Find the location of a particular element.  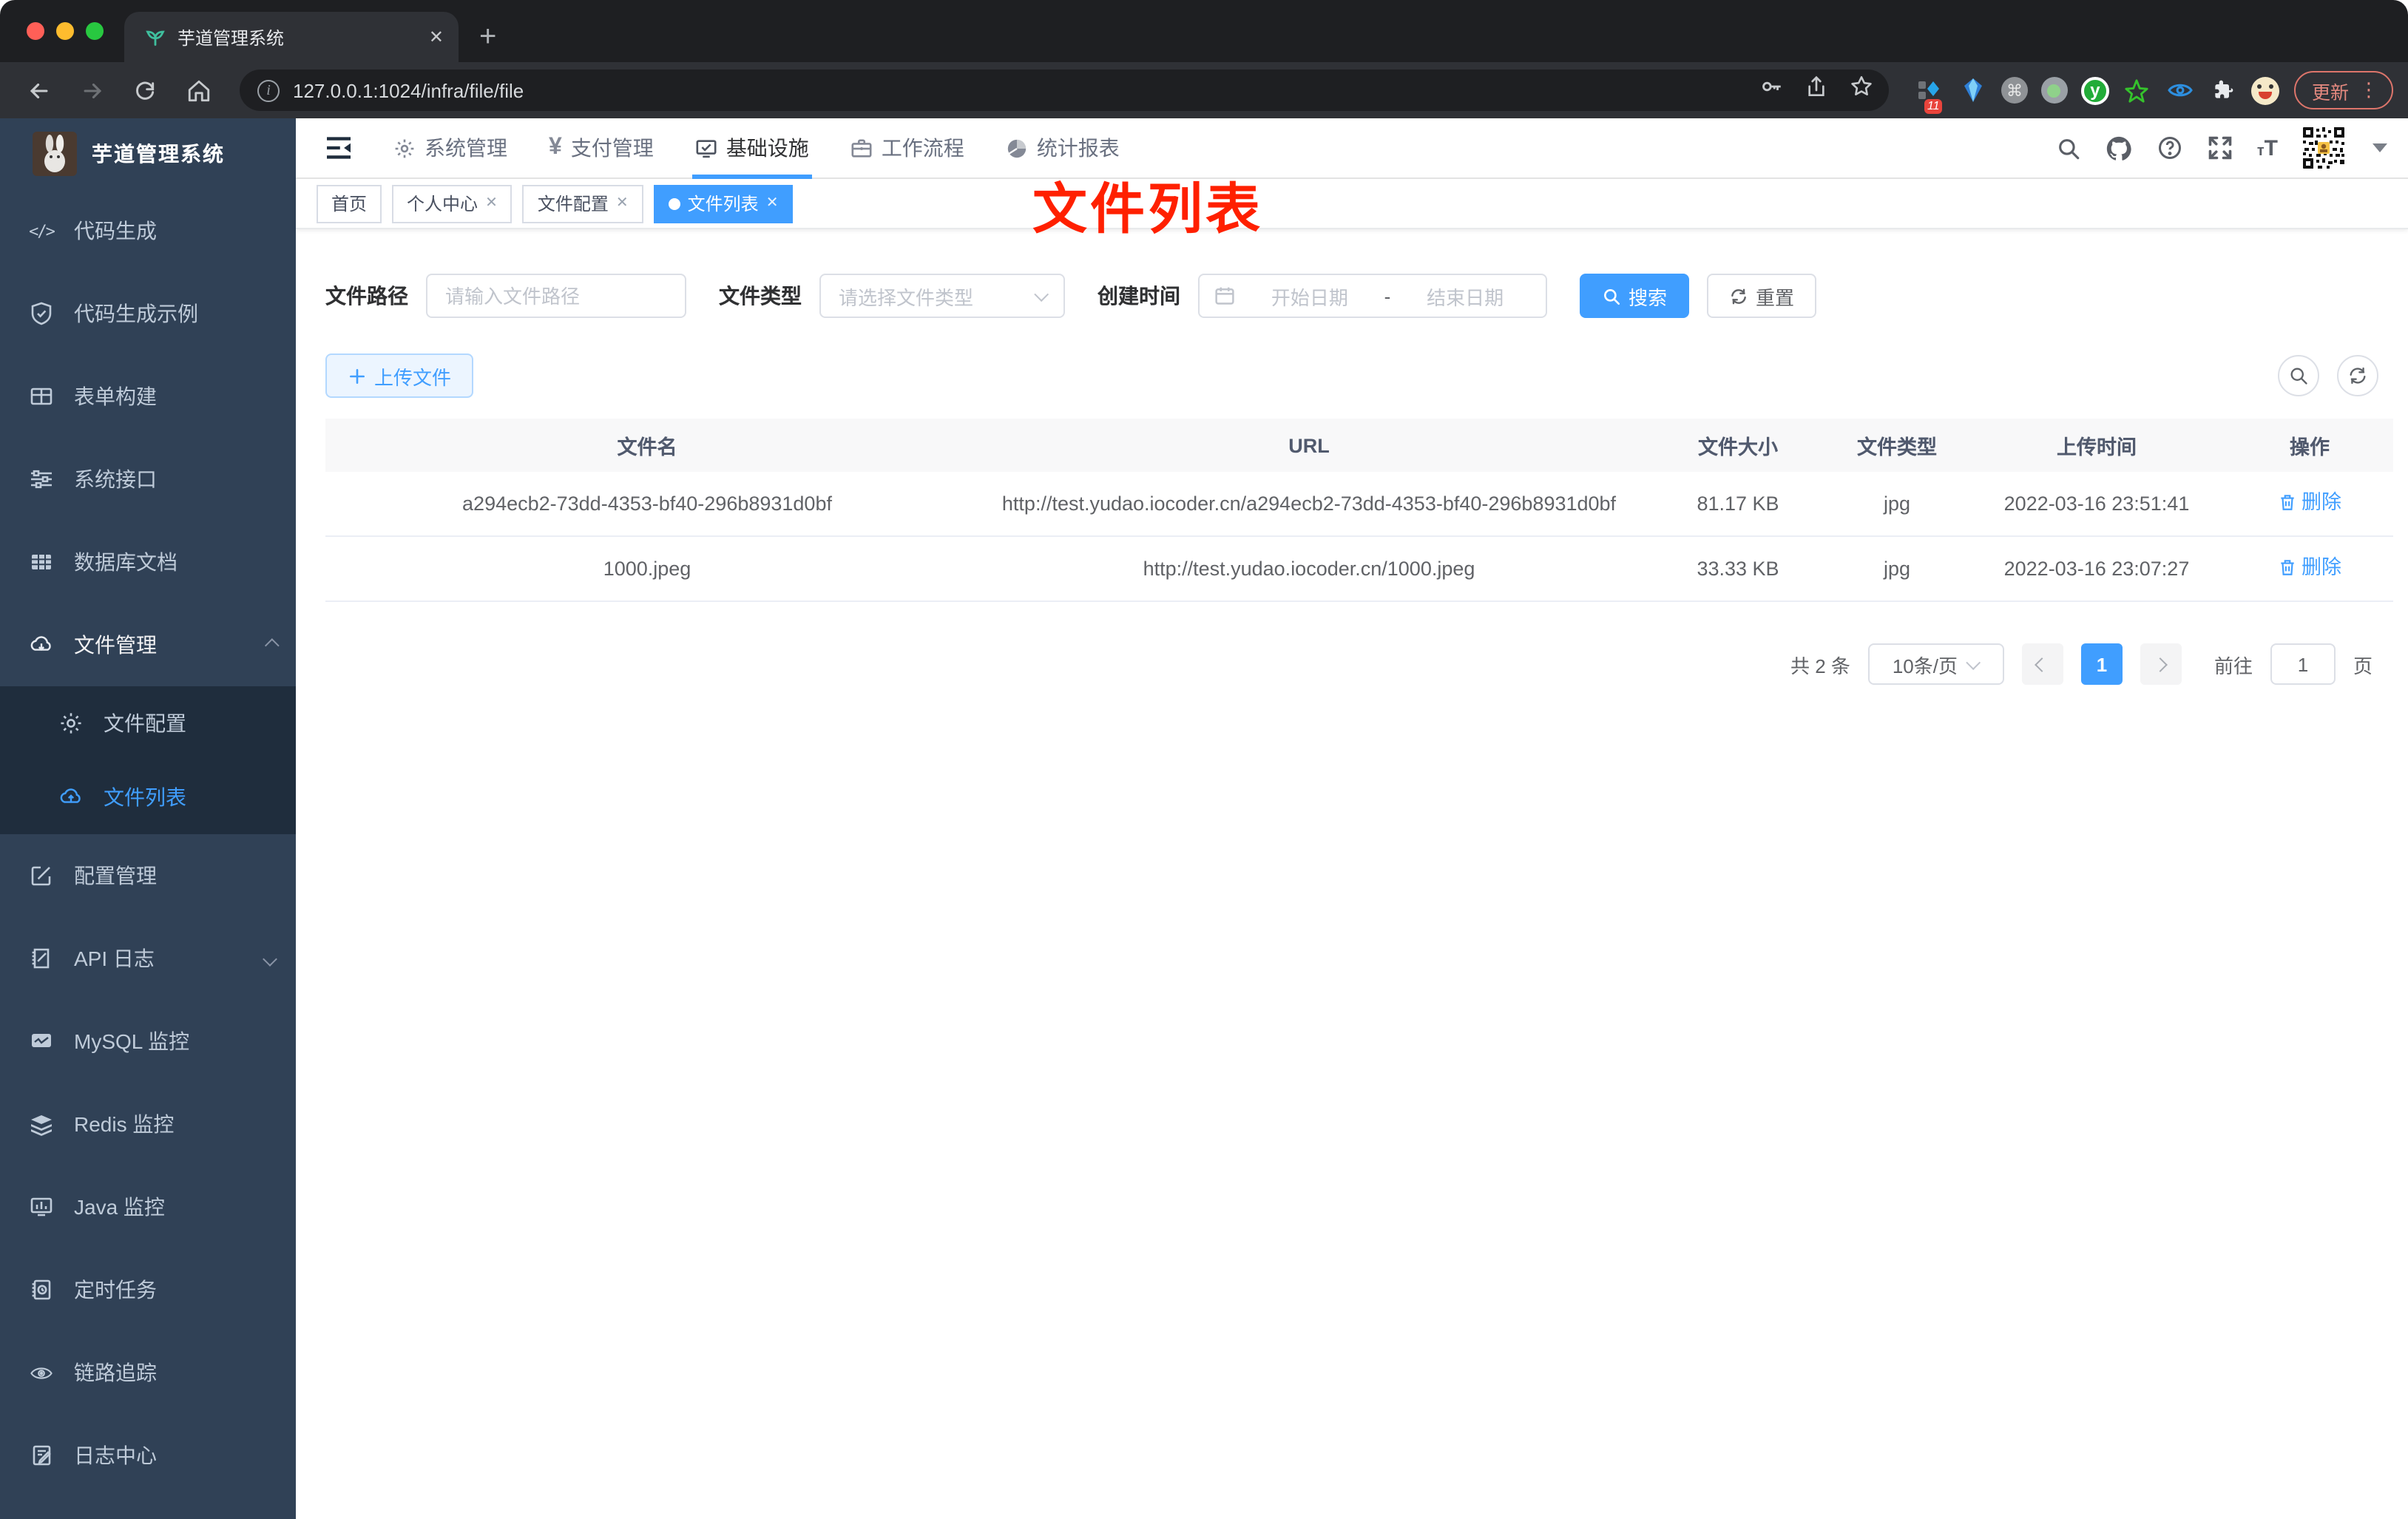

sidebar-item-log-center: 日志中心 is located at coordinates (148, 1455).